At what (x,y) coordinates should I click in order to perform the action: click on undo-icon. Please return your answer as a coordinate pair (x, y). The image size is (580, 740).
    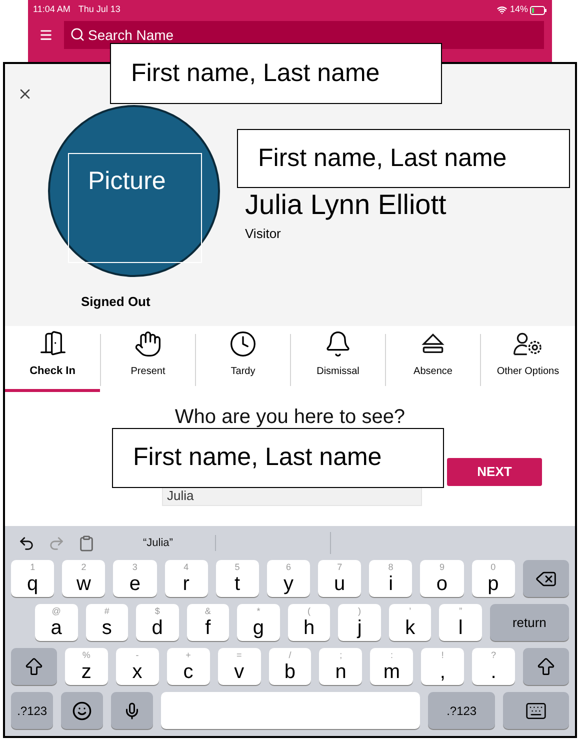
    Looking at the image, I should click on (26, 543).